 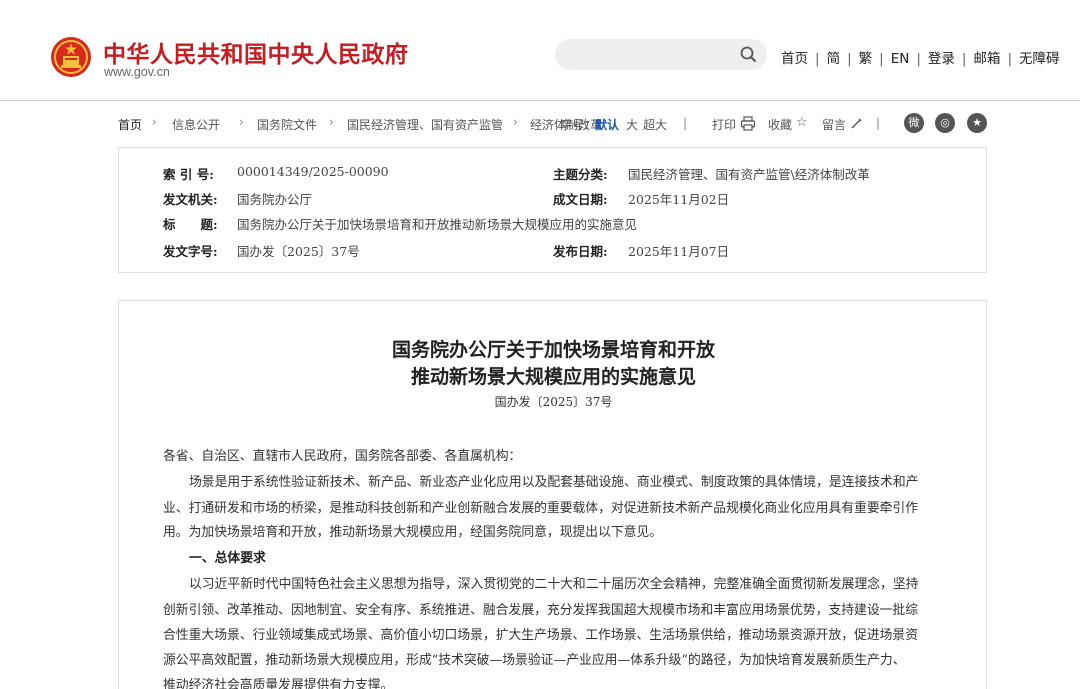 What do you see at coordinates (190, 251) in the screenshot?
I see `docno-label: 发文字号:` at bounding box center [190, 251].